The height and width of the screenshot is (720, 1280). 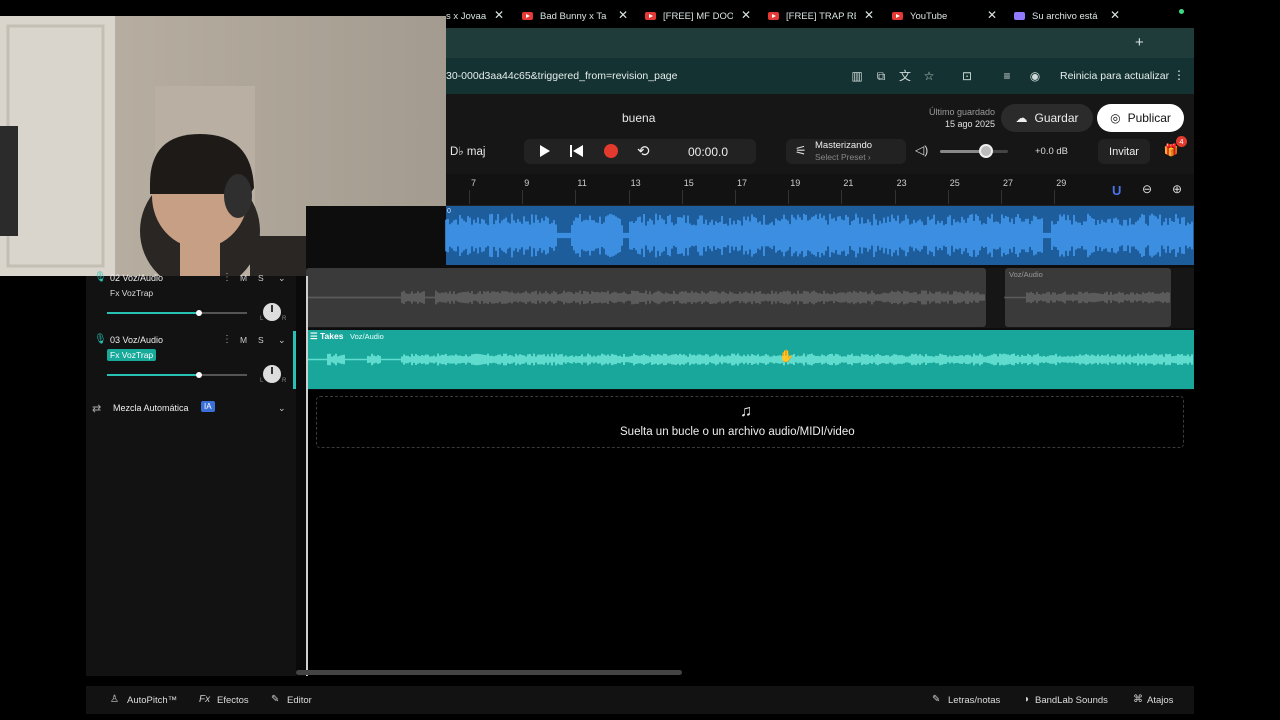 I want to click on gift-icon: 🎁, so click(x=1171, y=151).